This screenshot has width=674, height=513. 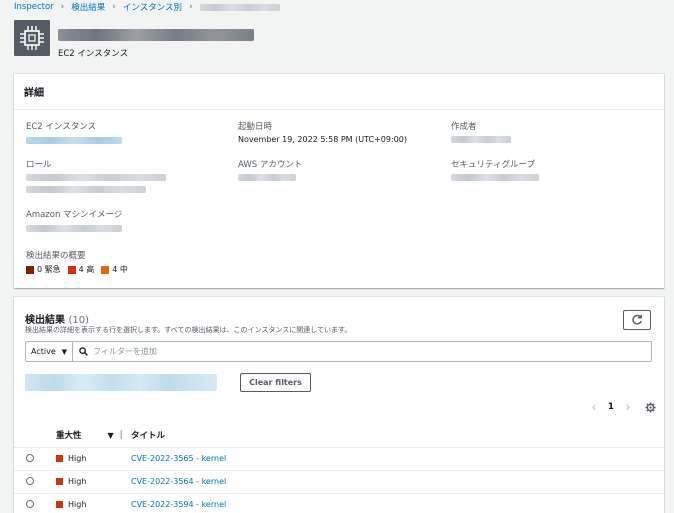 What do you see at coordinates (255, 127) in the screenshot?
I see `launch-time-label: 起動日時` at bounding box center [255, 127].